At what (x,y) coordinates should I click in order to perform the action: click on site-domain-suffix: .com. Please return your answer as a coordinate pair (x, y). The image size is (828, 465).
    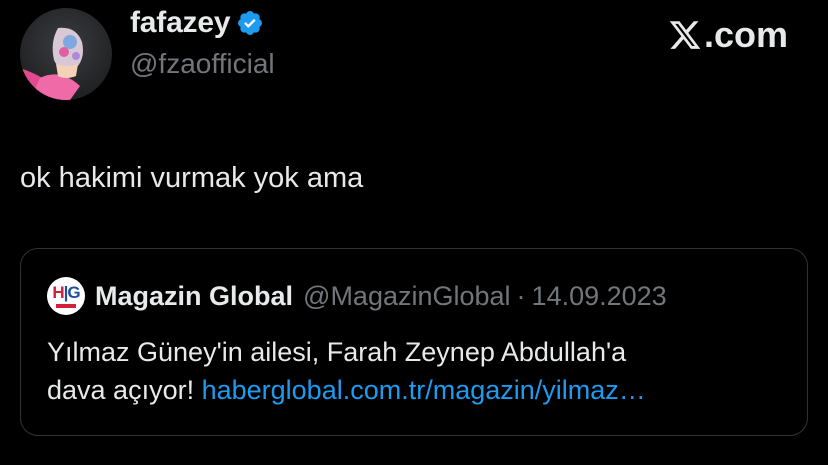
    Looking at the image, I should click on (745, 34).